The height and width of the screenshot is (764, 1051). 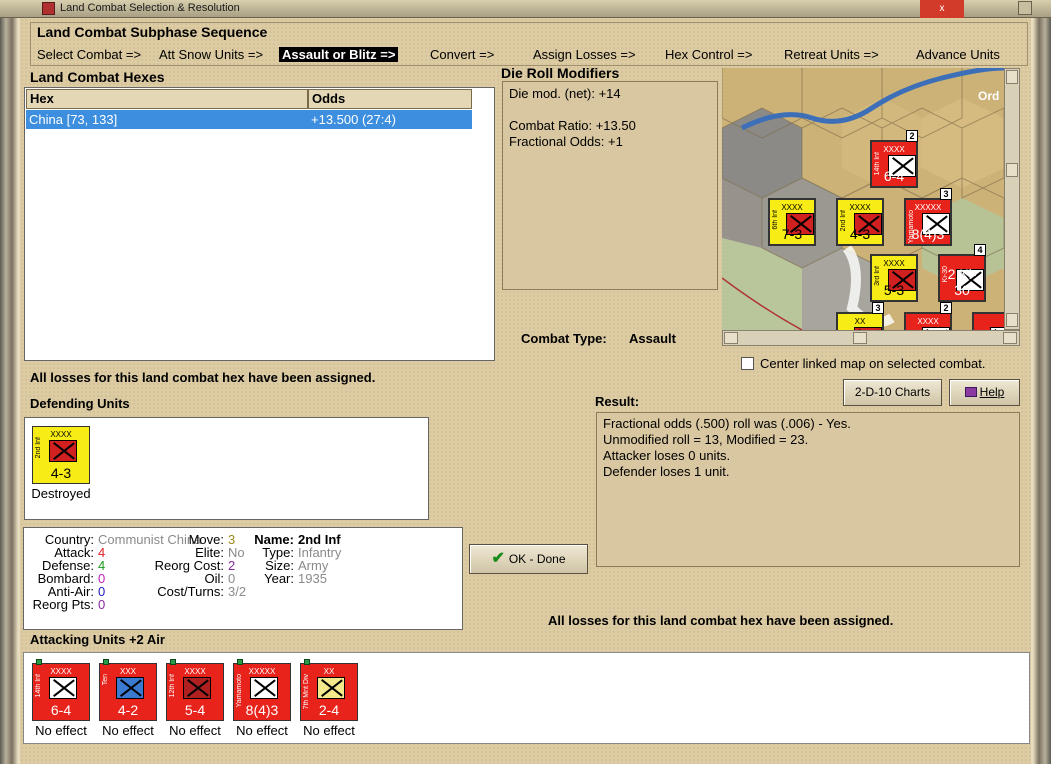 What do you see at coordinates (988, 96) in the screenshot?
I see `map-label: Ord` at bounding box center [988, 96].